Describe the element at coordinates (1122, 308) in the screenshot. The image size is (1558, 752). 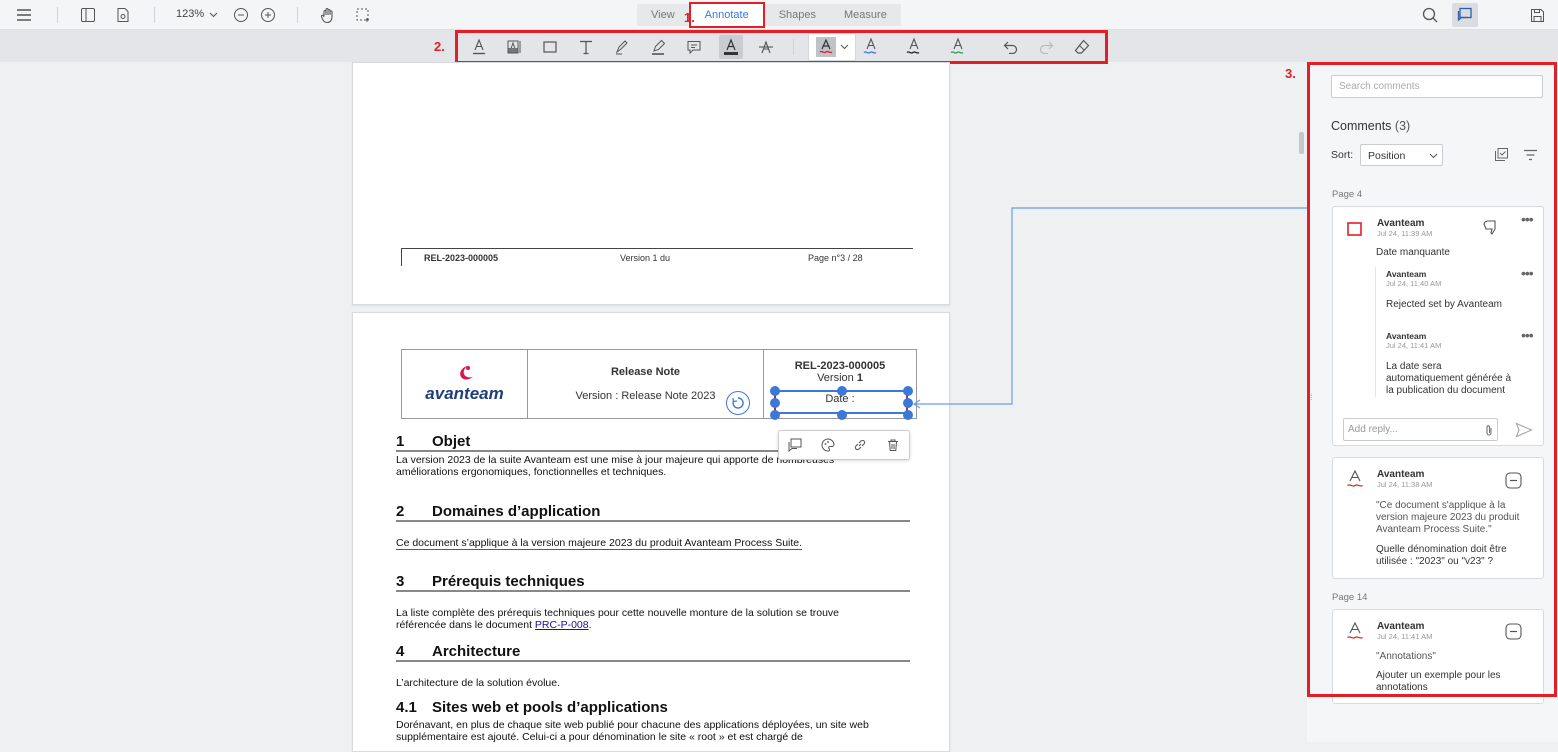
I see `comment-connector` at that location.